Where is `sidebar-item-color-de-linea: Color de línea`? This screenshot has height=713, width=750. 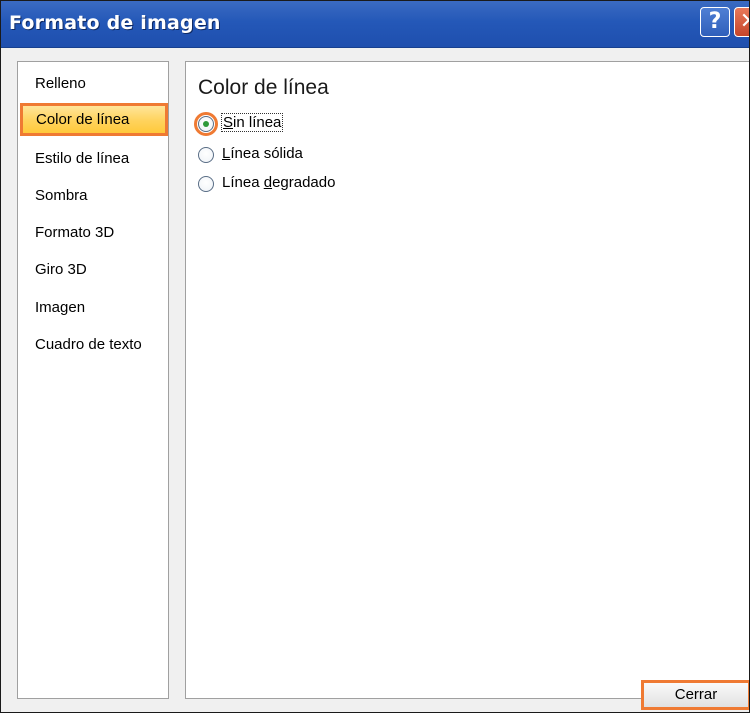
sidebar-item-color-de-linea: Color de línea is located at coordinates (94, 119).